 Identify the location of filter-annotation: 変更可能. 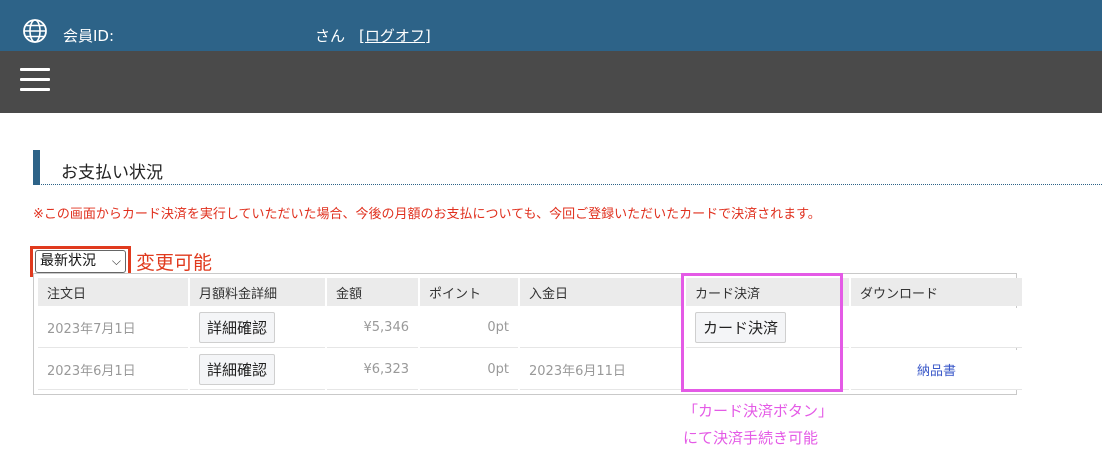
(174, 263).